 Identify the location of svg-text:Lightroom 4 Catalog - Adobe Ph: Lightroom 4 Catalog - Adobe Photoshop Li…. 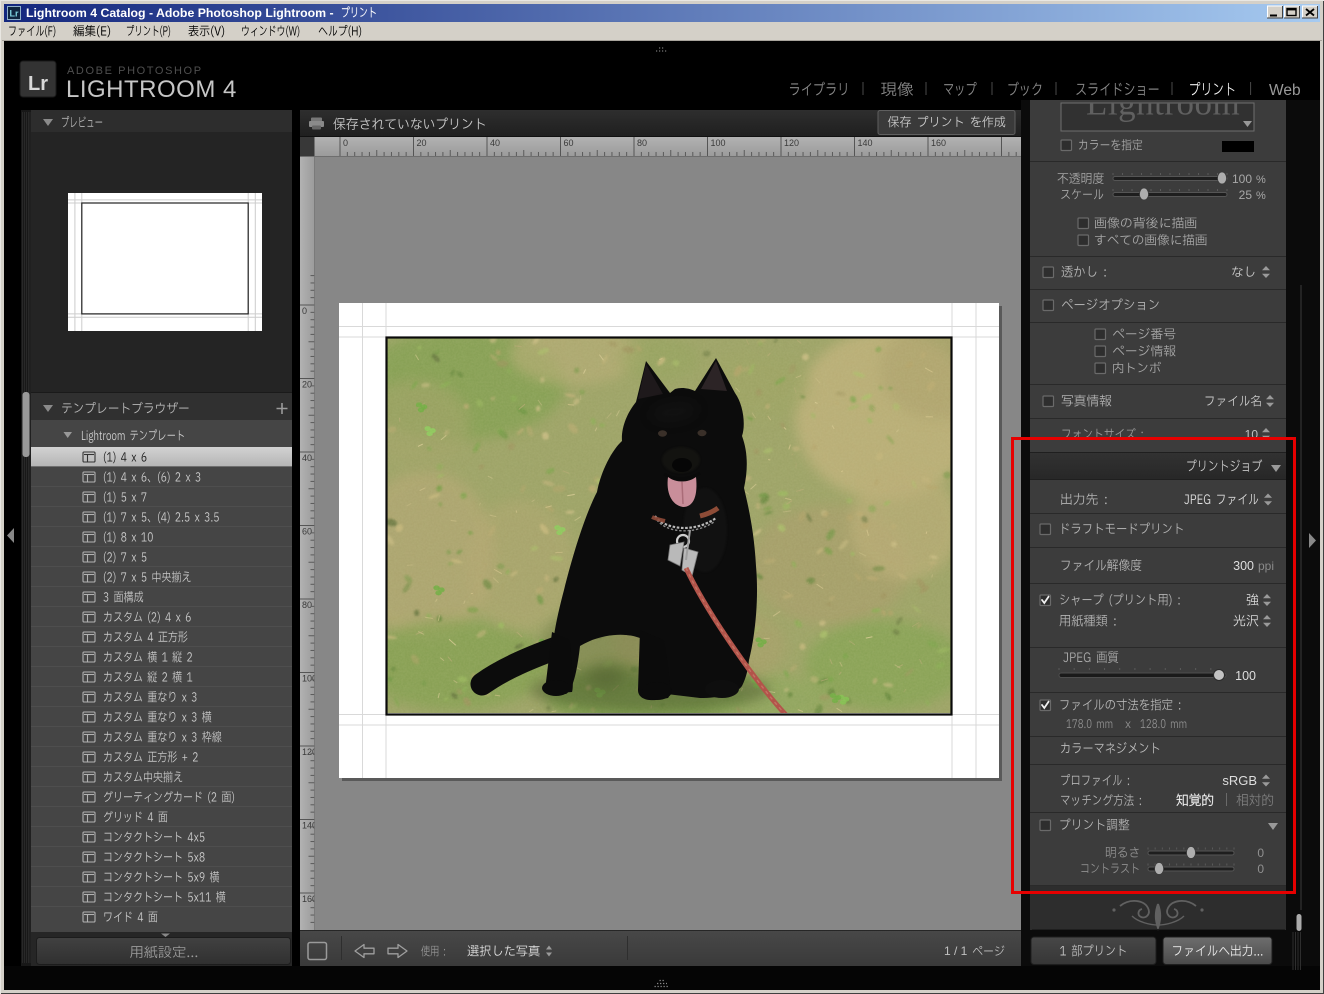
(180, 13).